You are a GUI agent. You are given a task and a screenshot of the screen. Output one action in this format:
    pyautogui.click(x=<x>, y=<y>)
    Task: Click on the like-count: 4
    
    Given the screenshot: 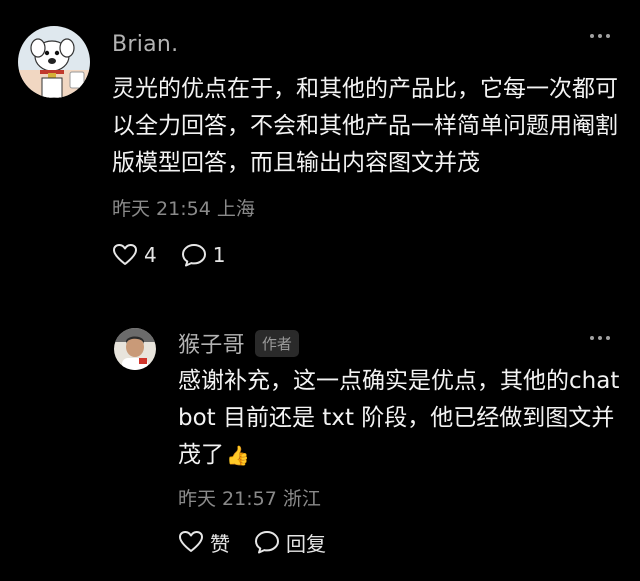 What is the action you would take?
    pyautogui.click(x=150, y=255)
    